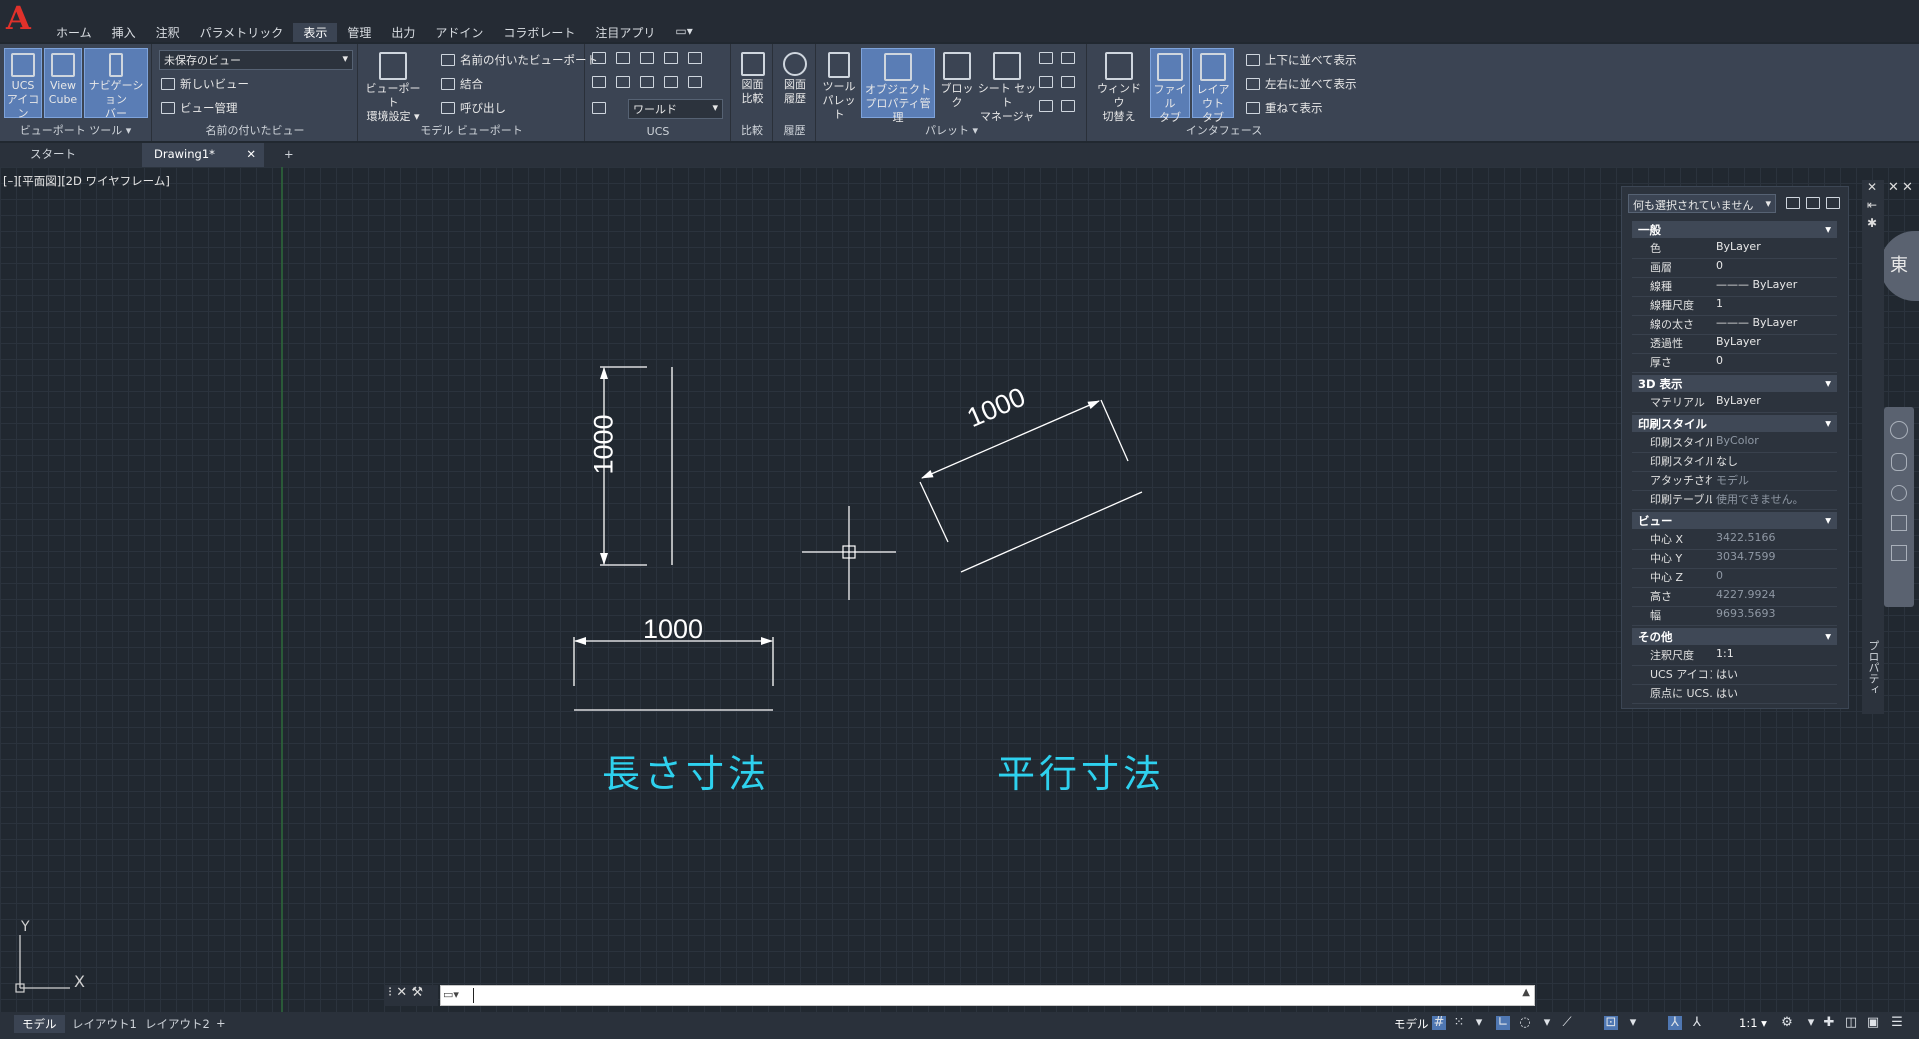  I want to click on horizontal-dimension, so click(673, 674).